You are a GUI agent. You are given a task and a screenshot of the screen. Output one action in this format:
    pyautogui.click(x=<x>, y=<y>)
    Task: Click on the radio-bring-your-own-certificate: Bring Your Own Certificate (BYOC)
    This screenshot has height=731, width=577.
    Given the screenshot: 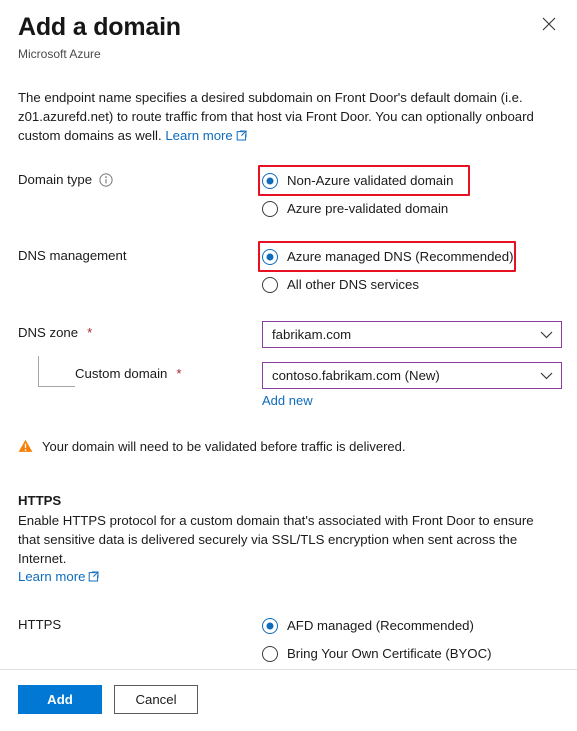 What is the action you would take?
    pyautogui.click(x=410, y=654)
    